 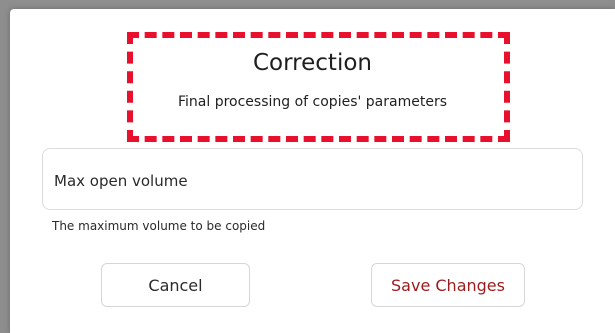 What do you see at coordinates (175, 285) in the screenshot?
I see `cancel-button: Cancel` at bounding box center [175, 285].